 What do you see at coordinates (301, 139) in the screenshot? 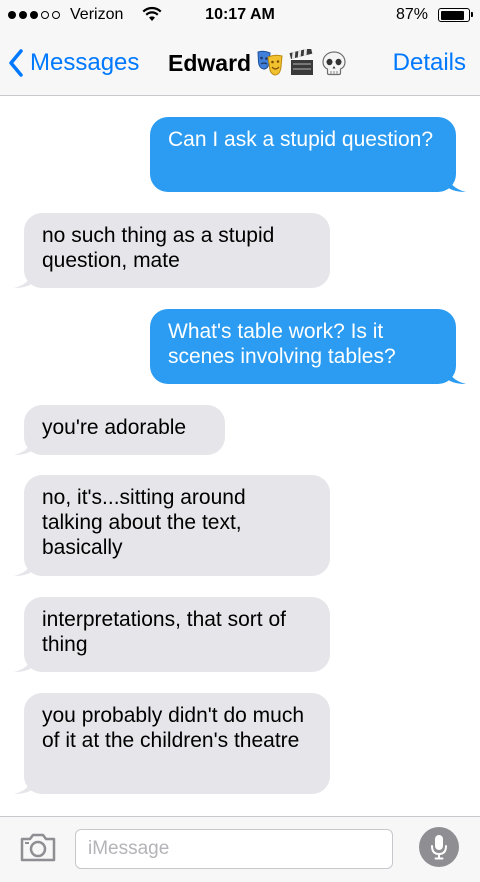
I see `message-text: Can I ask a stupid question?` at bounding box center [301, 139].